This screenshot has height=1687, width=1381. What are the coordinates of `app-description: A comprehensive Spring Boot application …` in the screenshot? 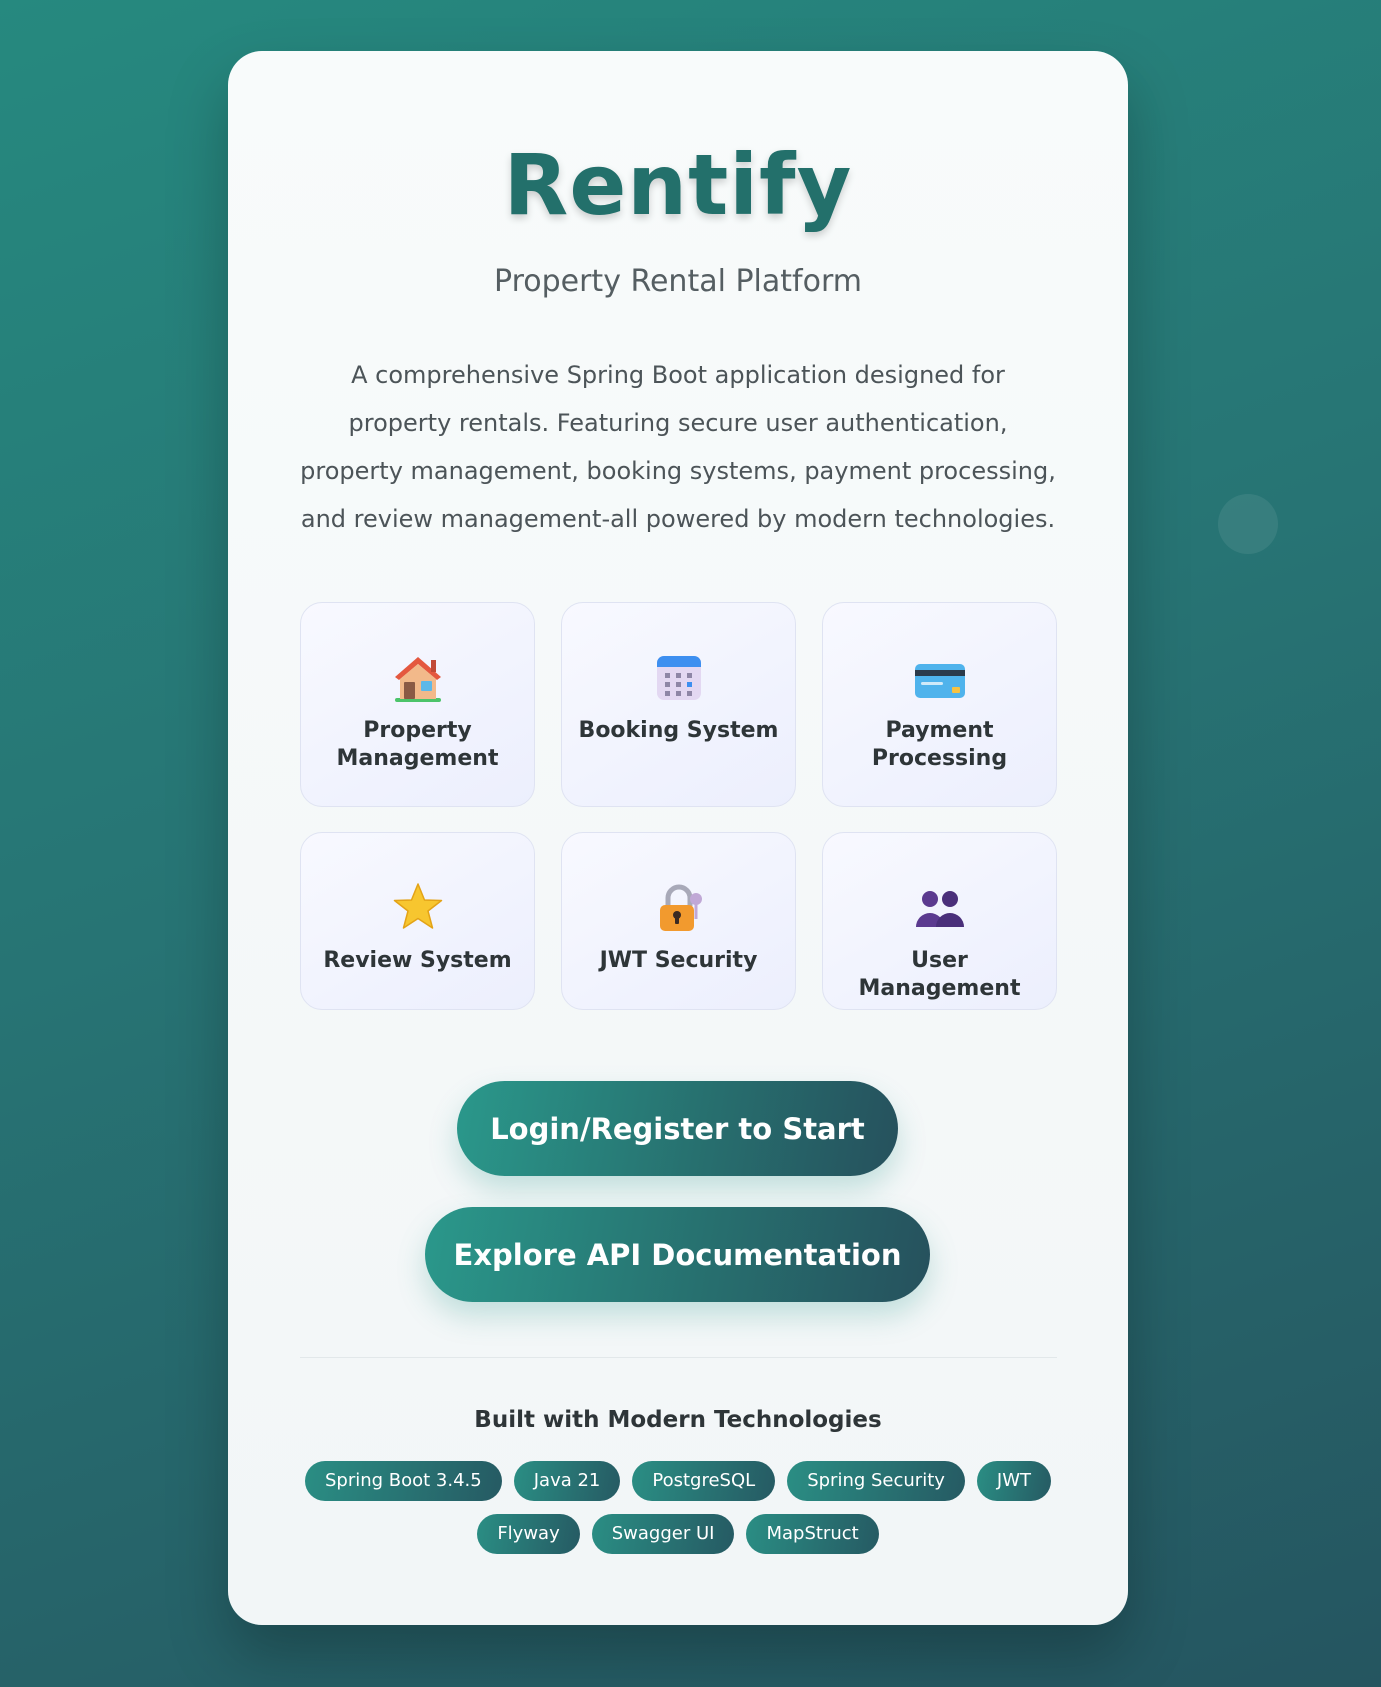 It's located at (678, 447).